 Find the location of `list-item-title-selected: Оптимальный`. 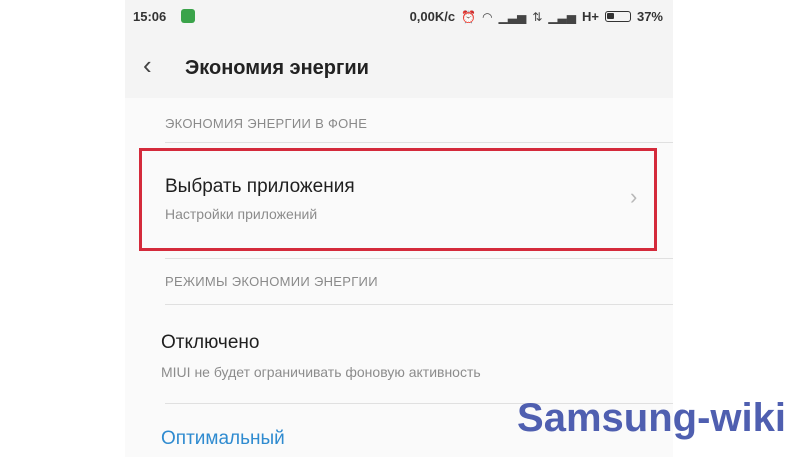

list-item-title-selected: Оптимальный is located at coordinates (223, 438).